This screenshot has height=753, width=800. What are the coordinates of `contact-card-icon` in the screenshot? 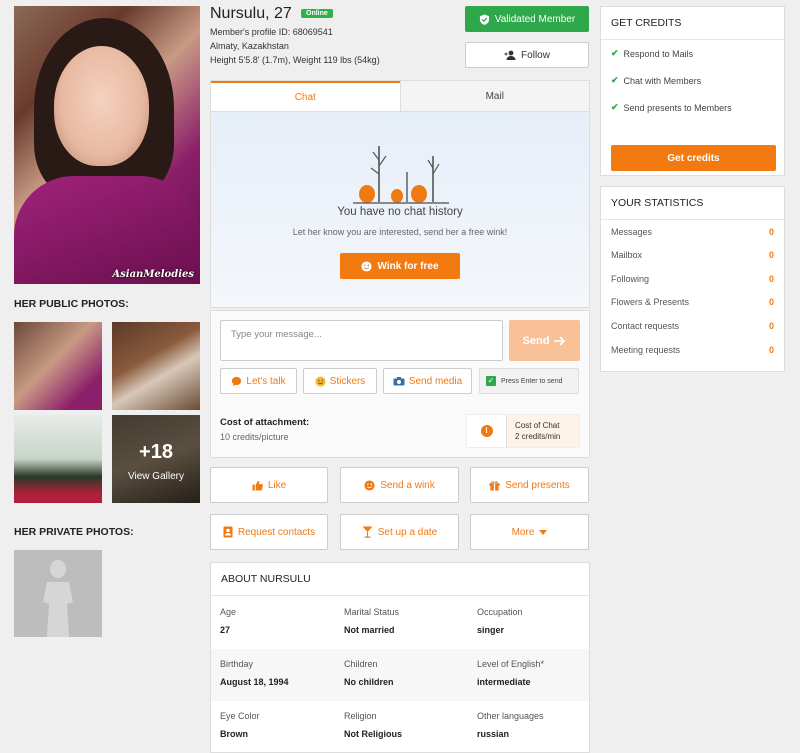 It's located at (228, 532).